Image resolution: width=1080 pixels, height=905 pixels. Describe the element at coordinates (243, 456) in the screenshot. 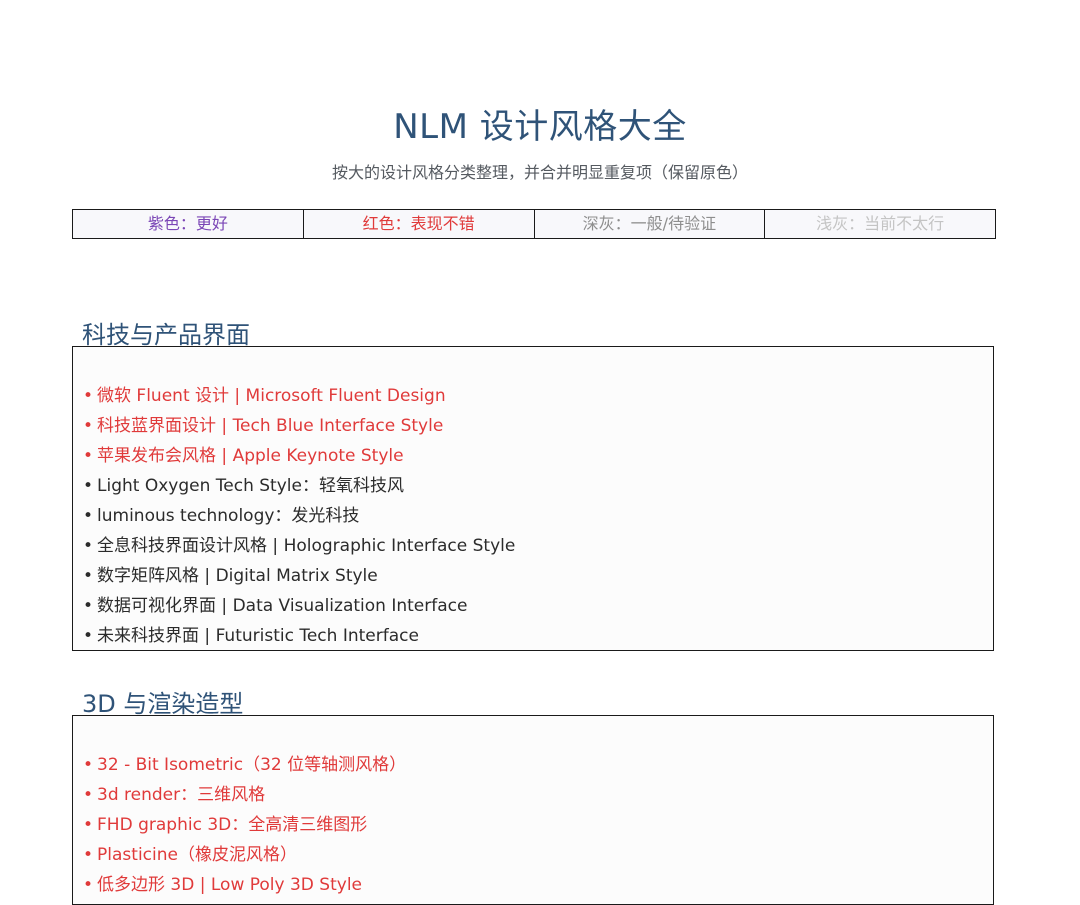

I see `list-item: • 苹果发布会风格 | Apple Keynote Style` at that location.